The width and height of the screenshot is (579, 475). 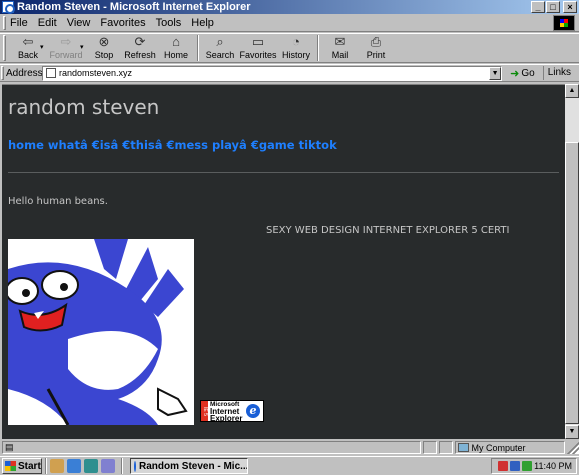 I want to click on badge-stripe: IE 5, so click(x=204, y=411).